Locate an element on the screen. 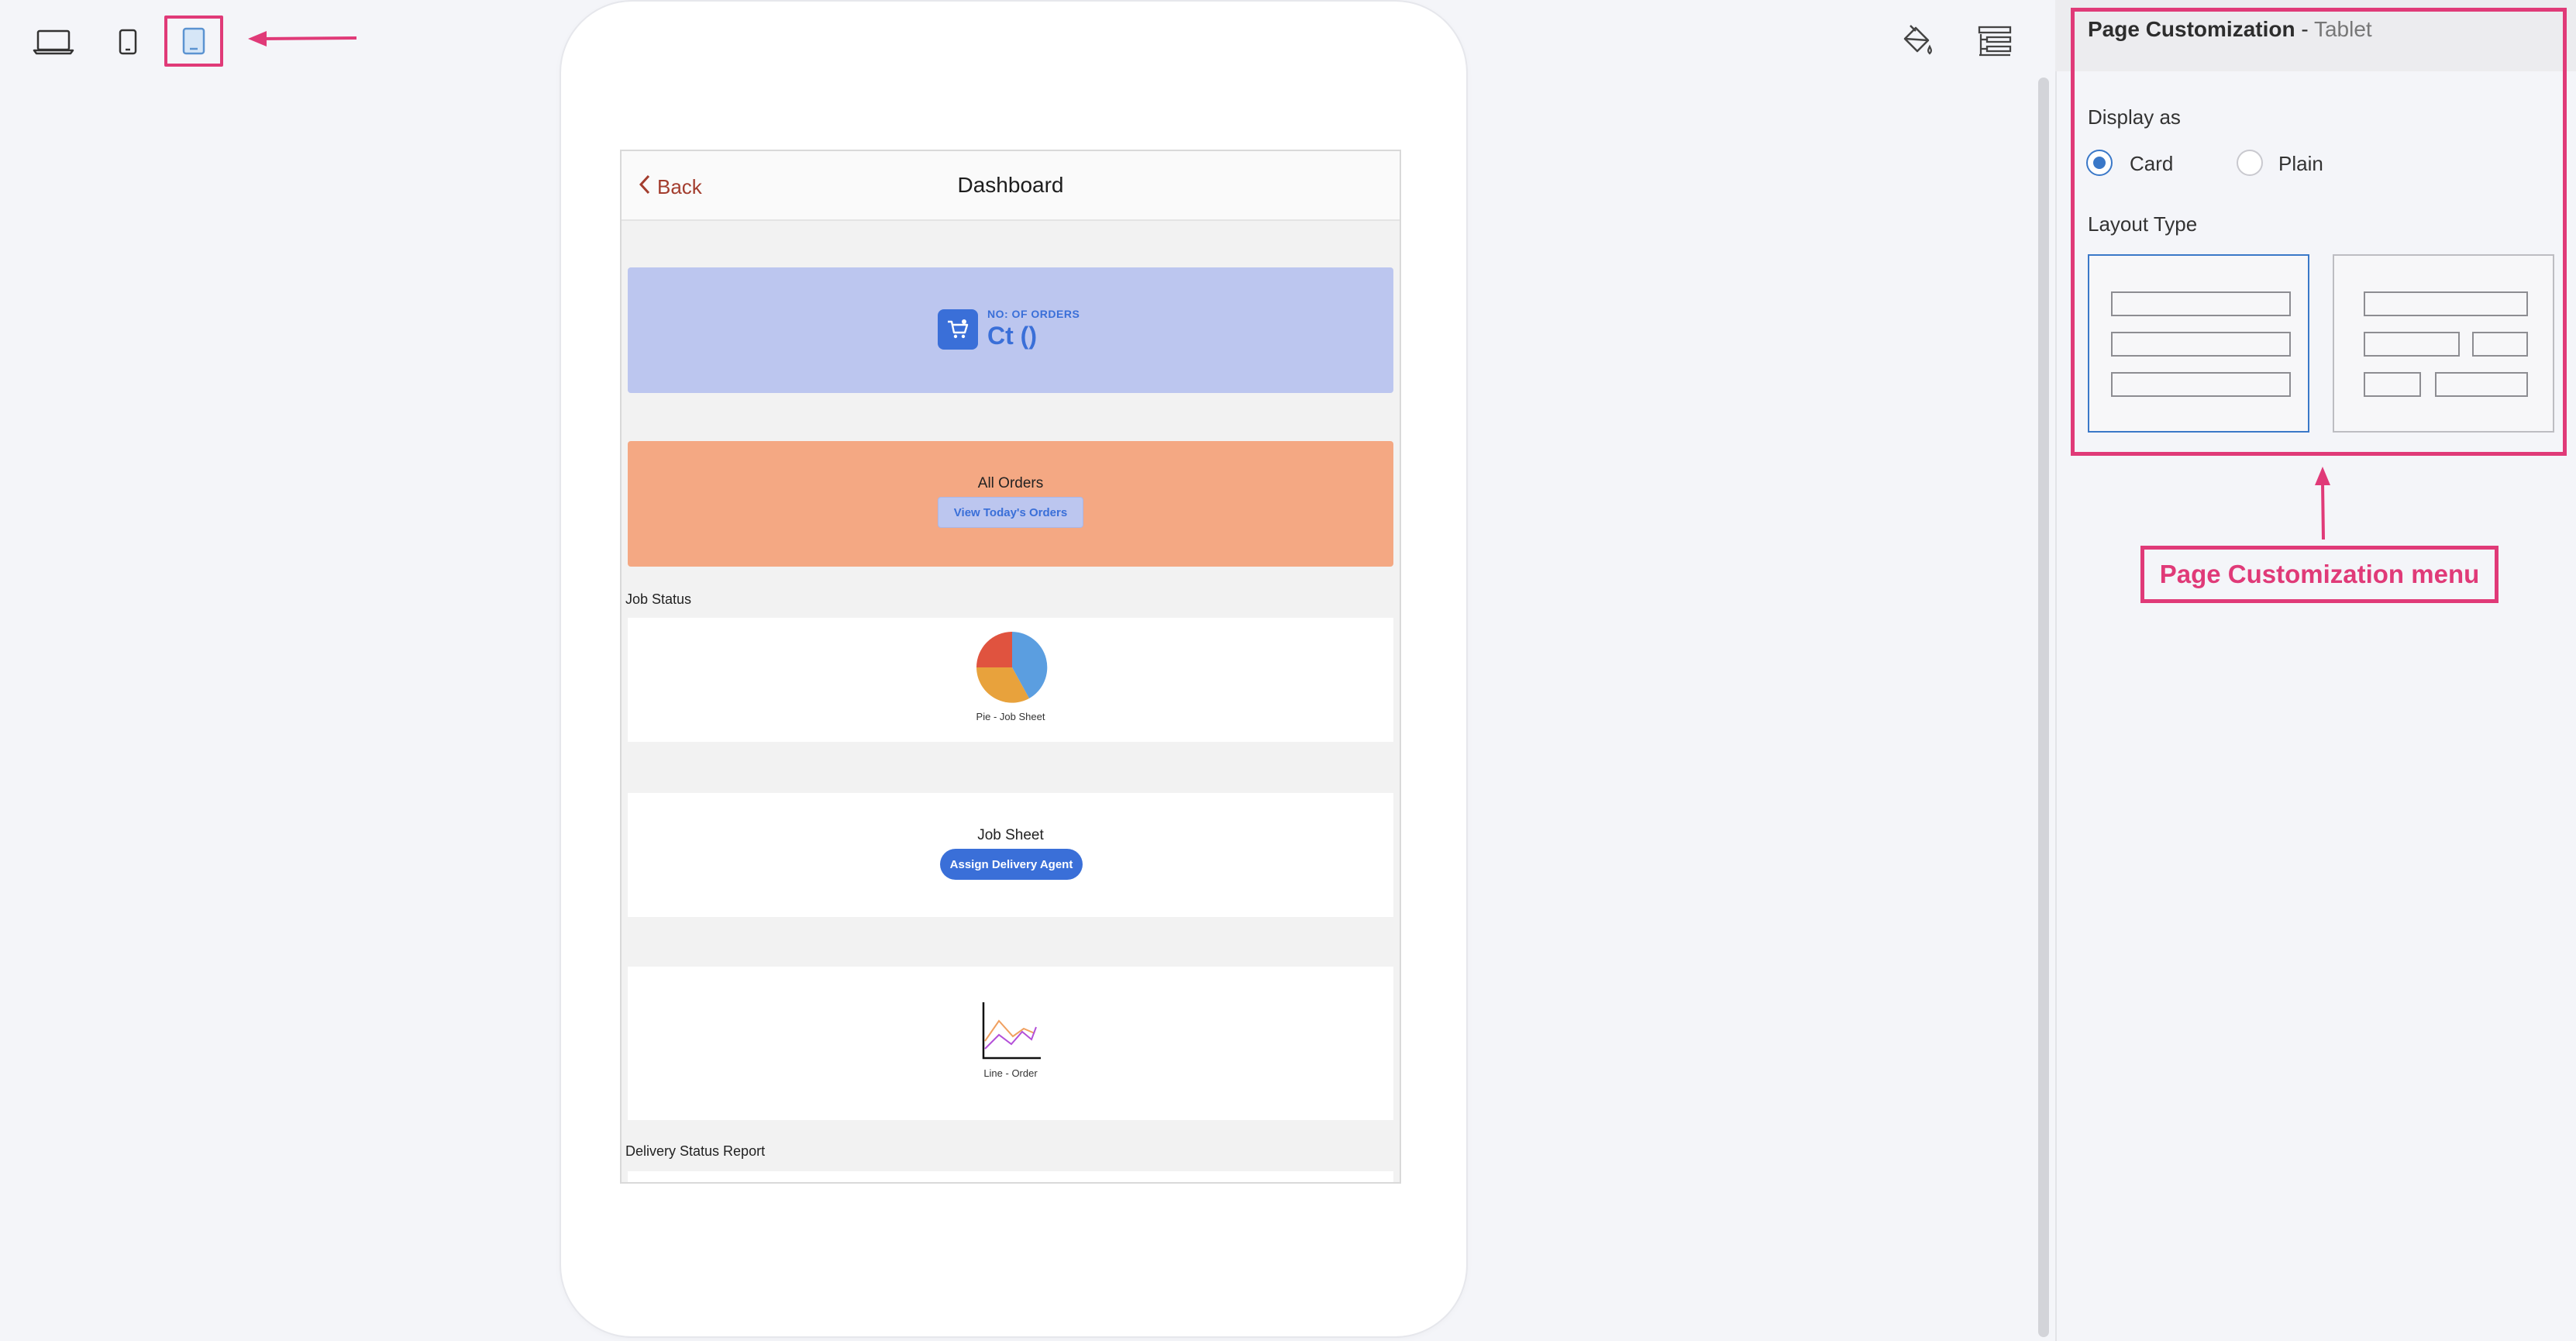  orders-count-label: NO: OF ORDERS is located at coordinates (1033, 314).